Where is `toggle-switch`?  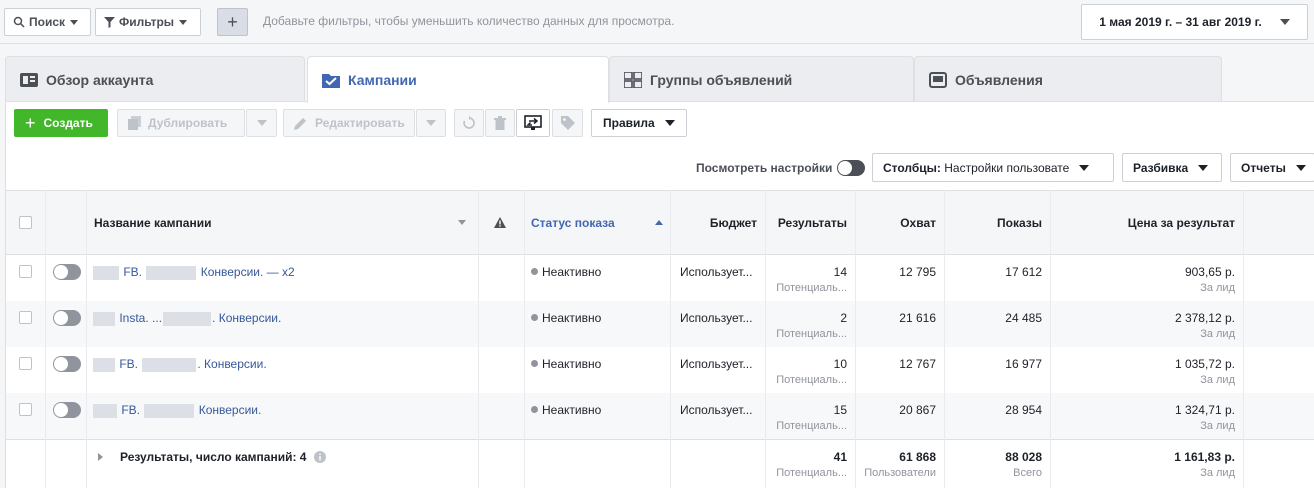
toggle-switch is located at coordinates (851, 168).